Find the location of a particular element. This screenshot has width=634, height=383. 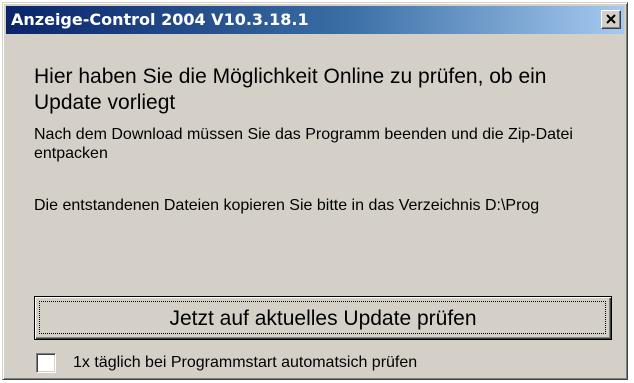

close-icon is located at coordinates (611, 19).